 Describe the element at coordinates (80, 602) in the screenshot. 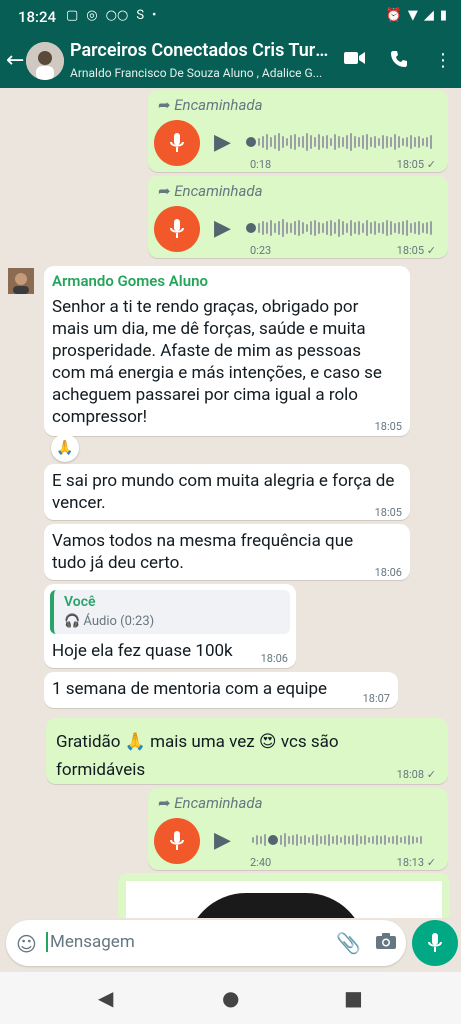

I see `quoted-sender: Você` at that location.